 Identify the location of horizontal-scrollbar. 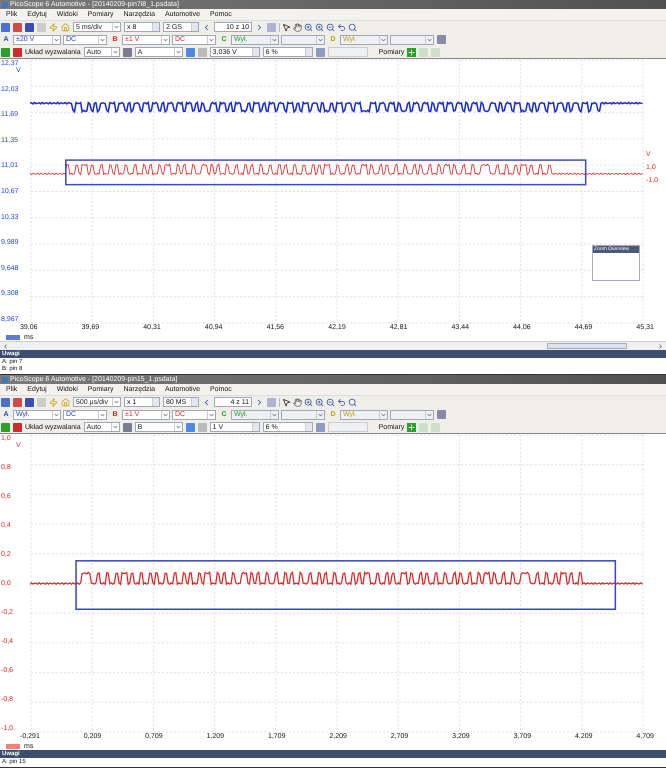
(333, 345).